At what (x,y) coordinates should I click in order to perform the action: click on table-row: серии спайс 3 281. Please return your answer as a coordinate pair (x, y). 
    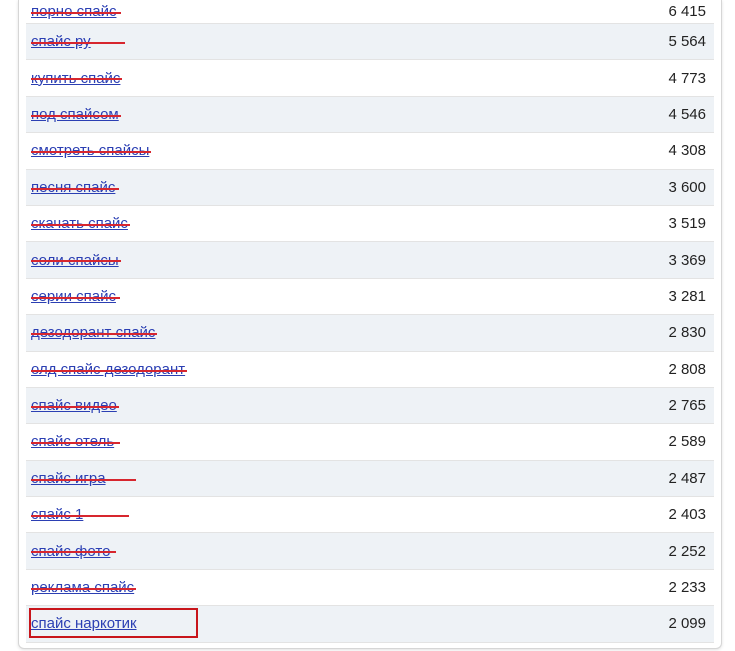
    Looking at the image, I should click on (370, 297).